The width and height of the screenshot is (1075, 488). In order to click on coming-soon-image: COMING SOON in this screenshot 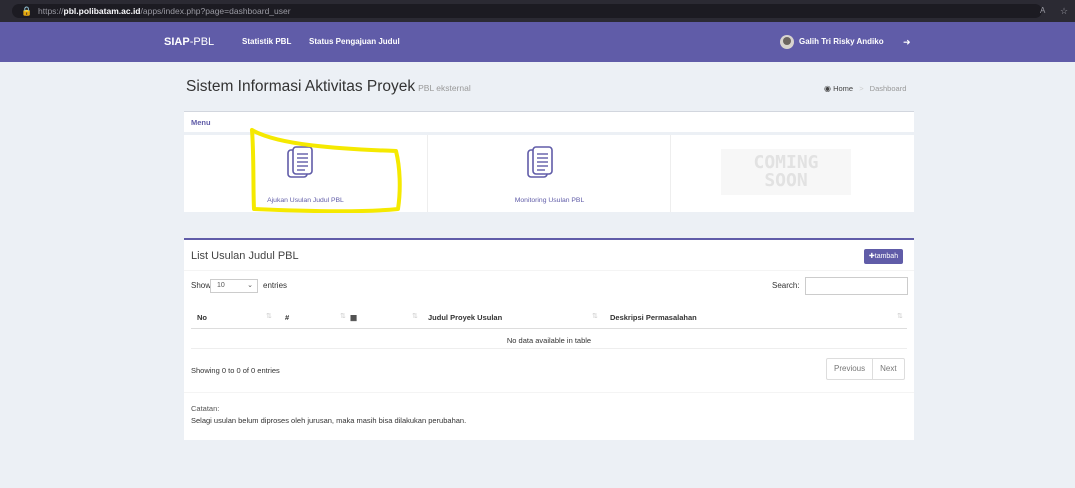, I will do `click(786, 172)`.